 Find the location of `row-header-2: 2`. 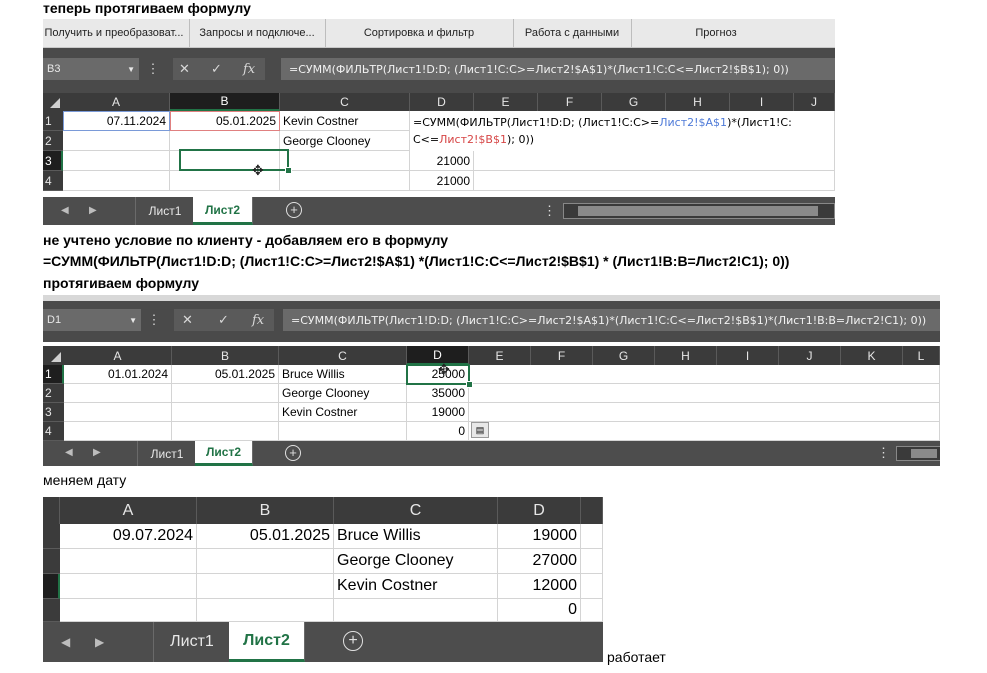

row-header-2: 2 is located at coordinates (53, 141).